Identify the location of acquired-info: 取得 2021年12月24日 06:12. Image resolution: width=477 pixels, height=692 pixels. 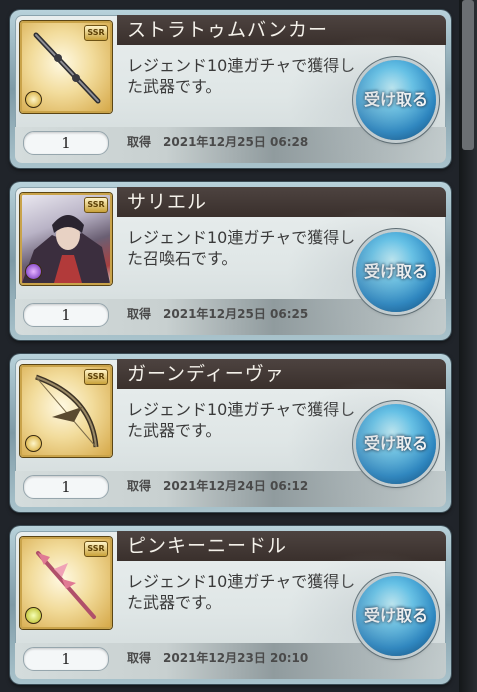
(217, 485).